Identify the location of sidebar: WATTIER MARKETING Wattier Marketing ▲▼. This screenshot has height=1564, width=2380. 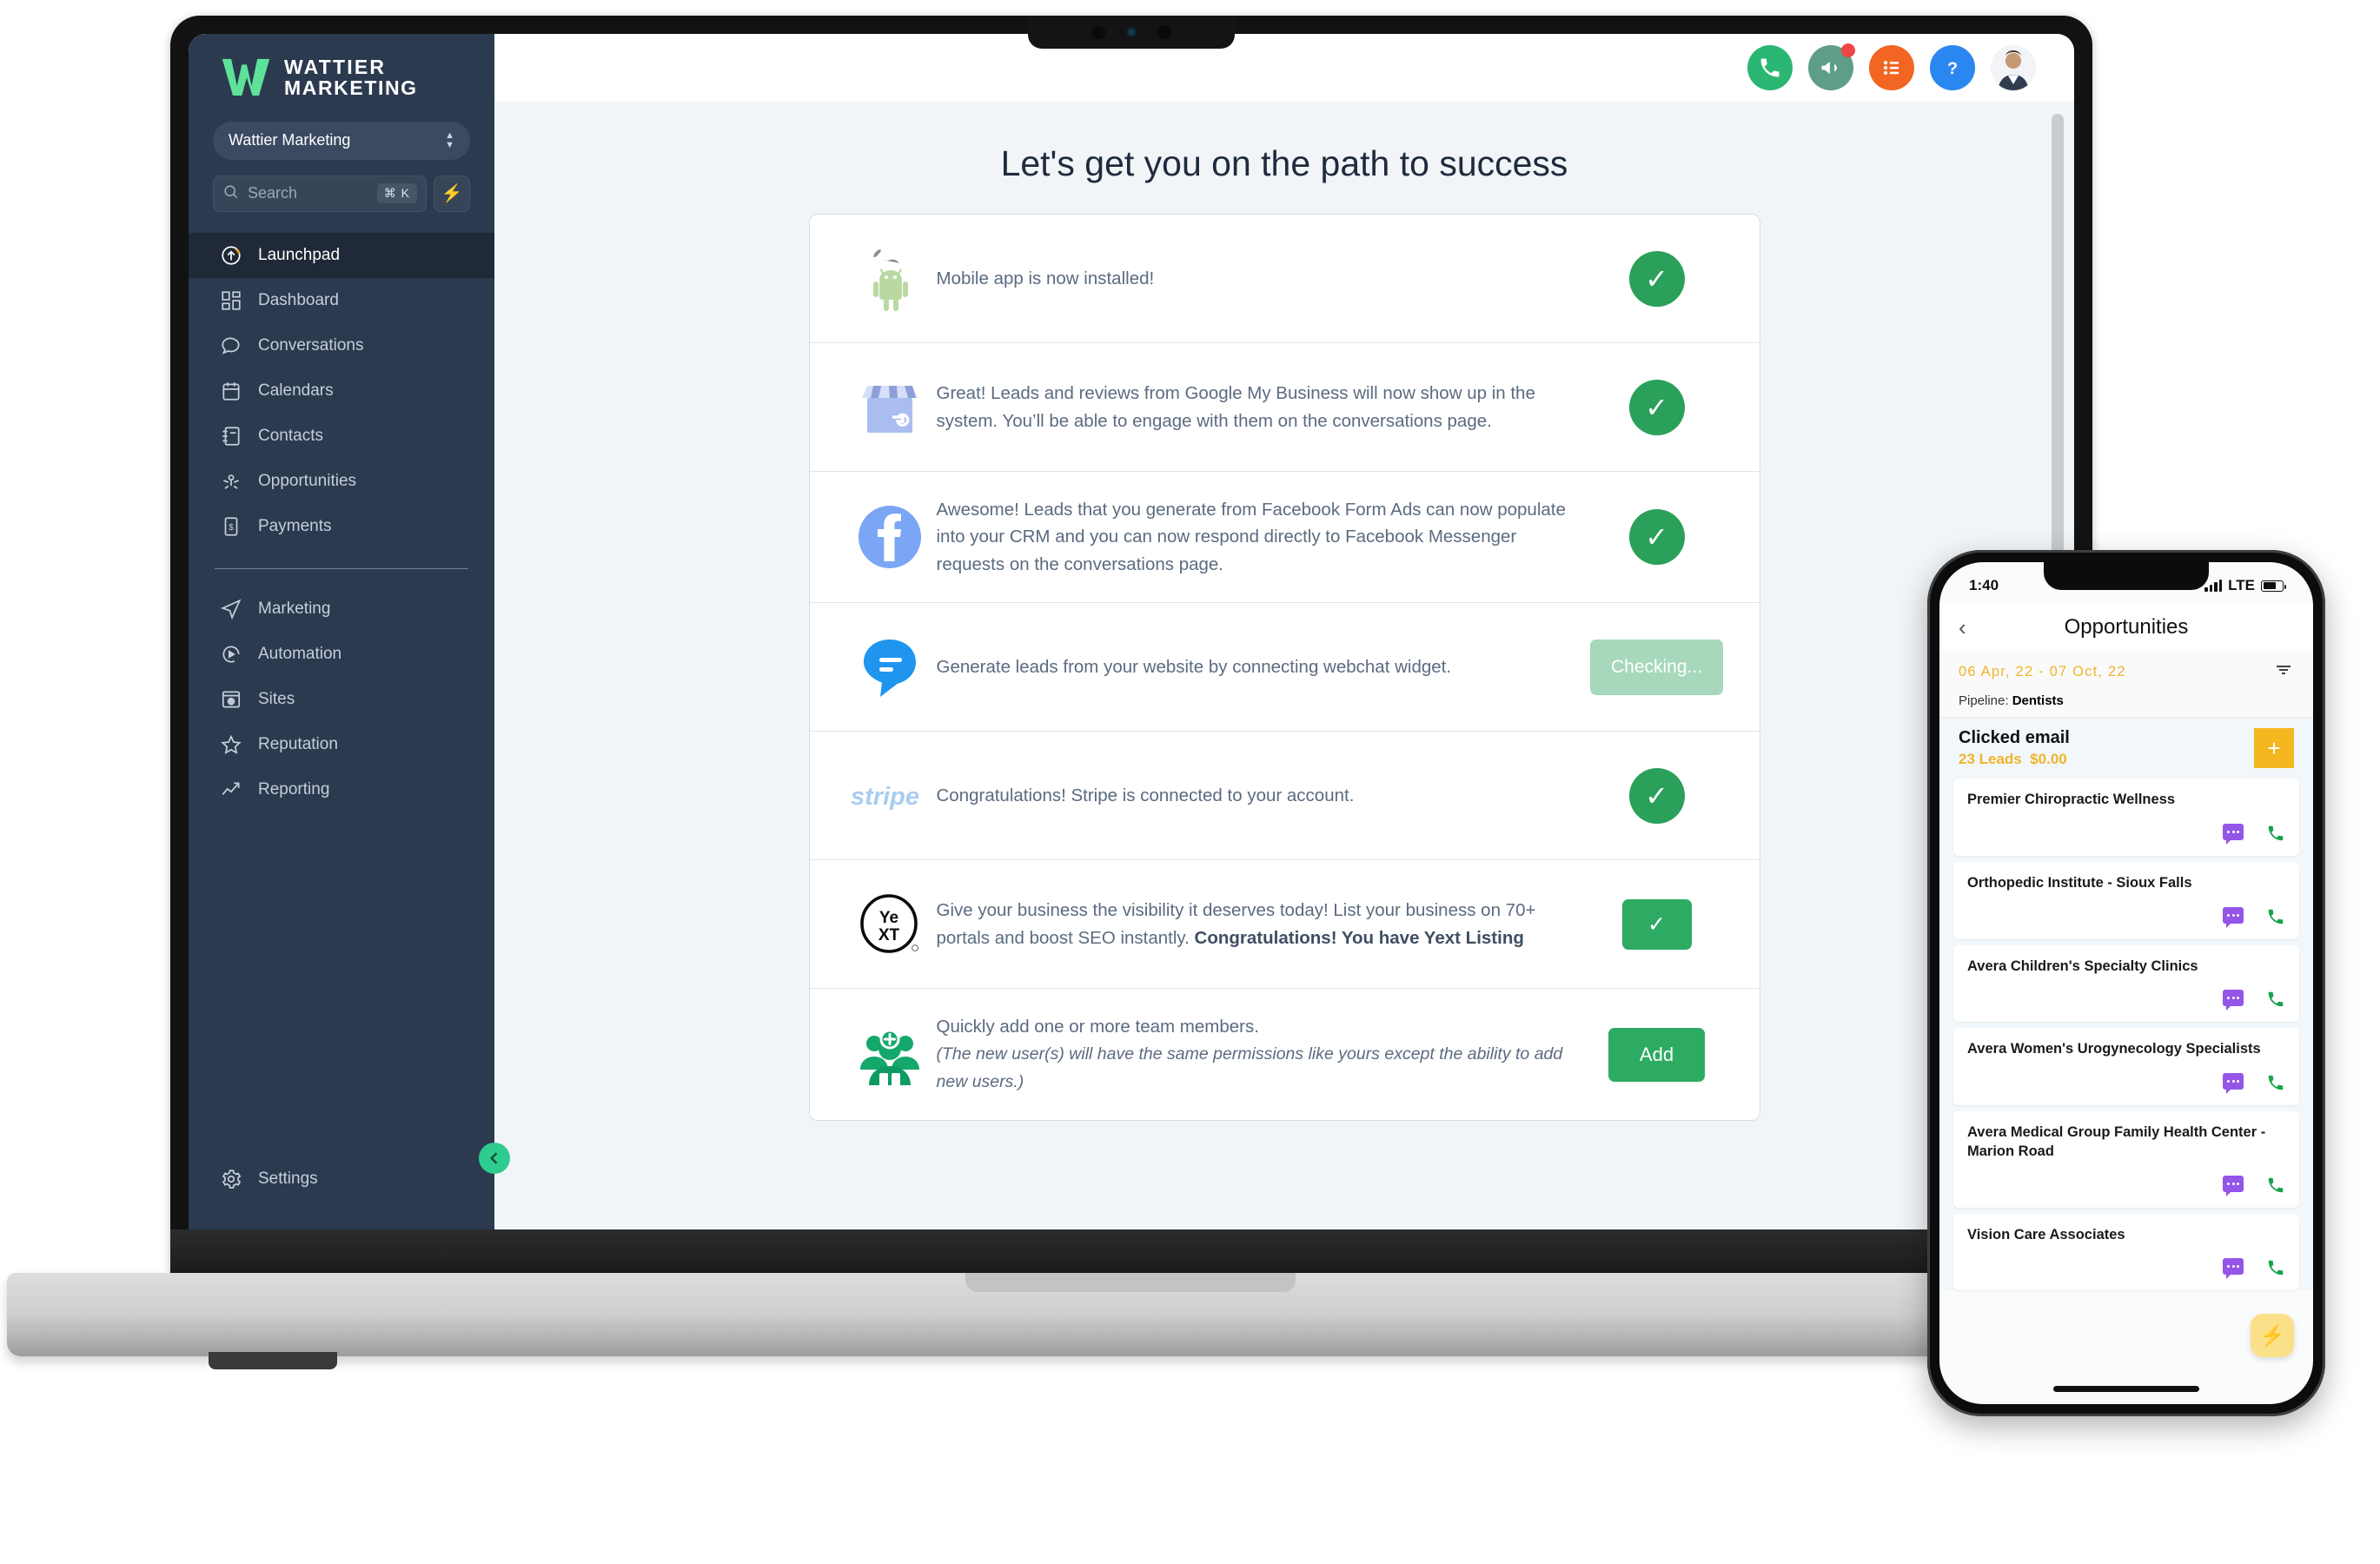
(349, 634).